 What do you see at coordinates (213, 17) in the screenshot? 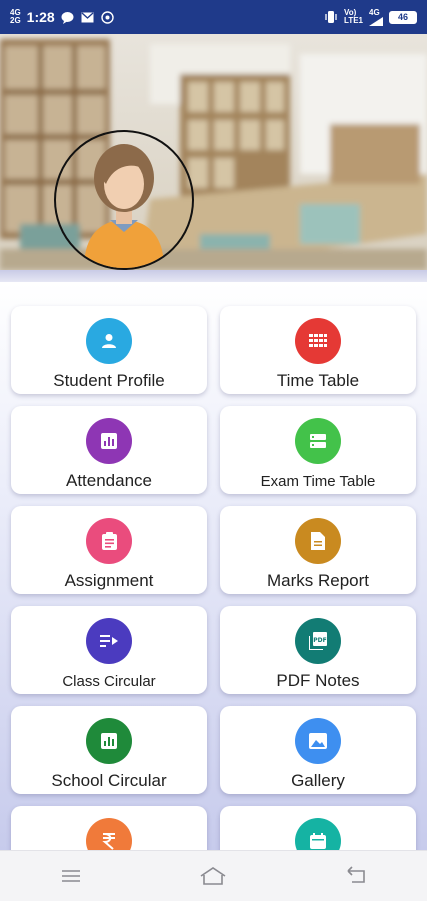
I see `status-bar: 4G 2G 1:28 Vo) LTE1 4G 46` at bounding box center [213, 17].